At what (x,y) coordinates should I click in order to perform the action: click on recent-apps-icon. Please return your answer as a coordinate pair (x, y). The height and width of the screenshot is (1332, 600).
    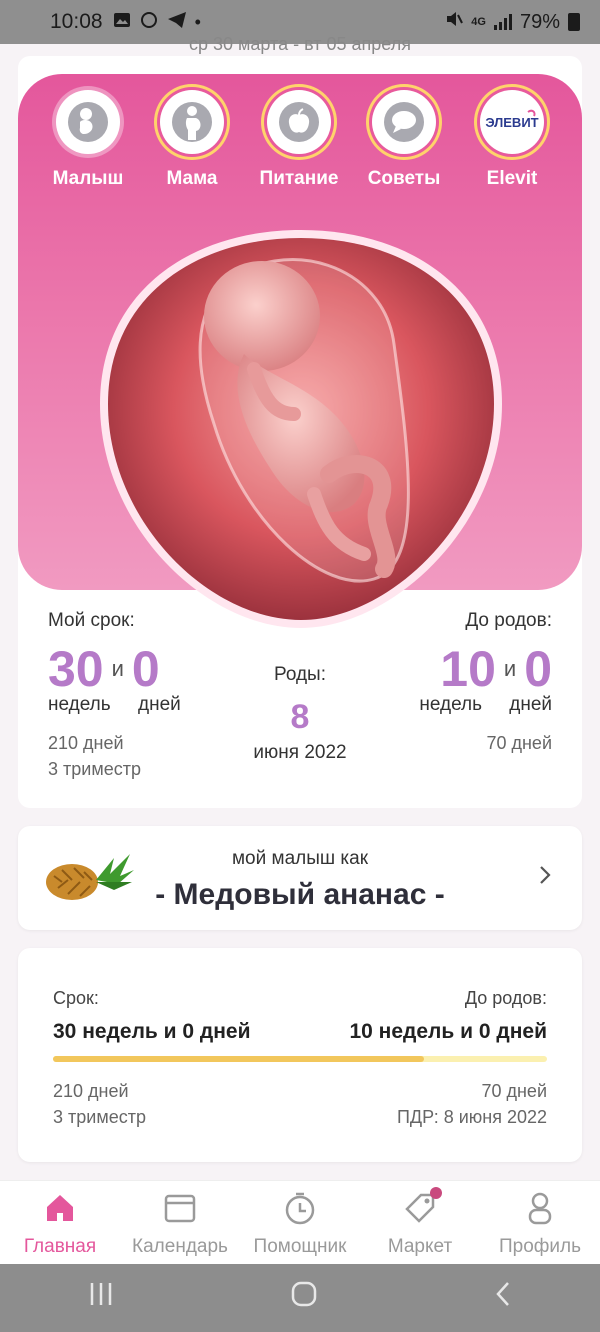
    Looking at the image, I should click on (101, 1298).